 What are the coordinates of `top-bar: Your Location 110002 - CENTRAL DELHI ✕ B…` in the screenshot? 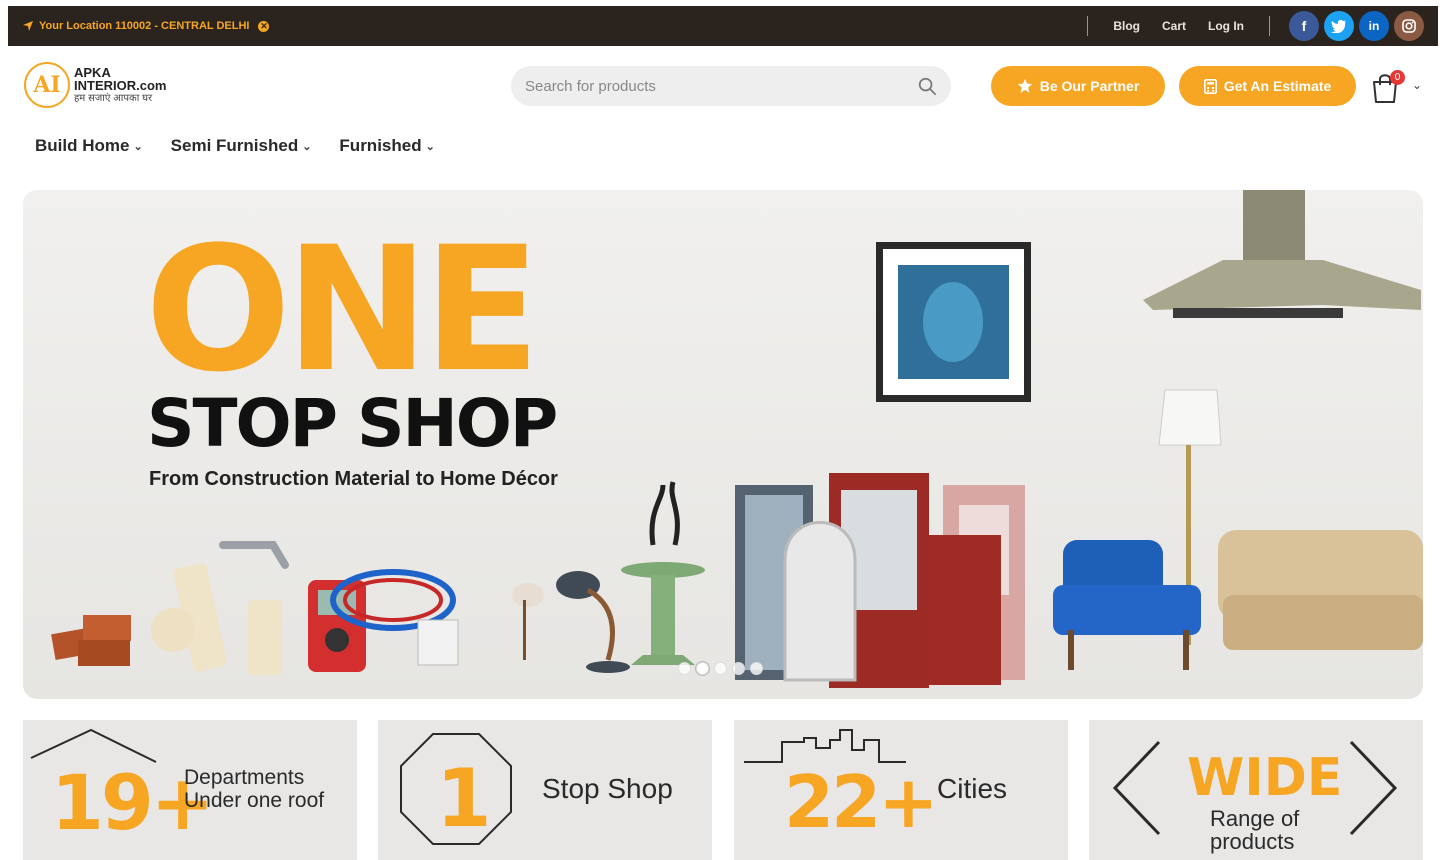 It's located at (723, 26).